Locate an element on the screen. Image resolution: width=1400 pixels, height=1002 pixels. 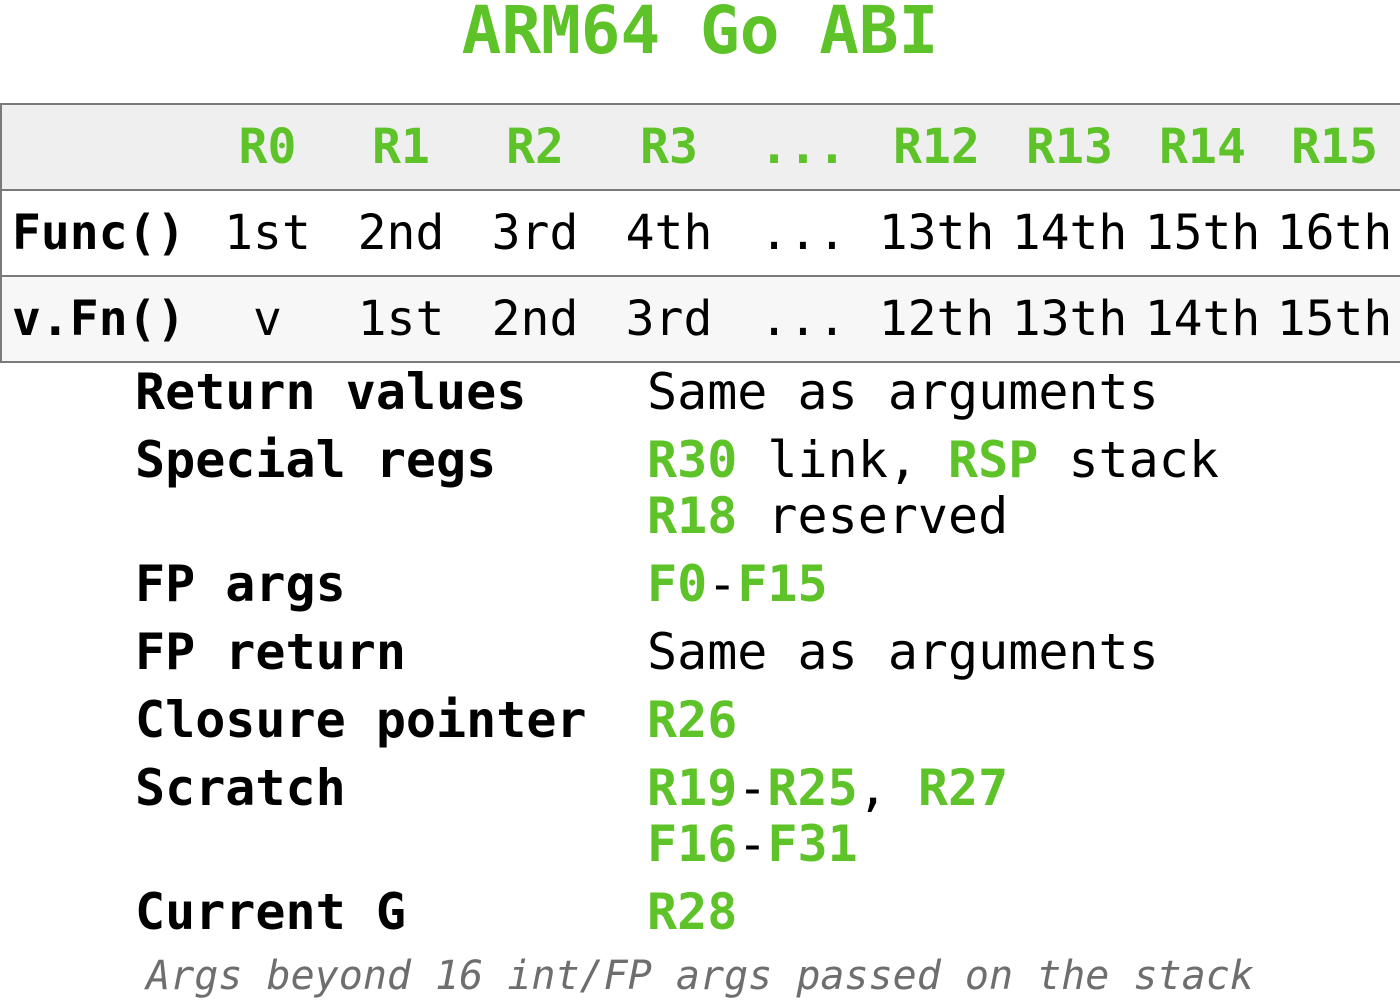
note-row: FP args F0-F15 is located at coordinates (760, 584).